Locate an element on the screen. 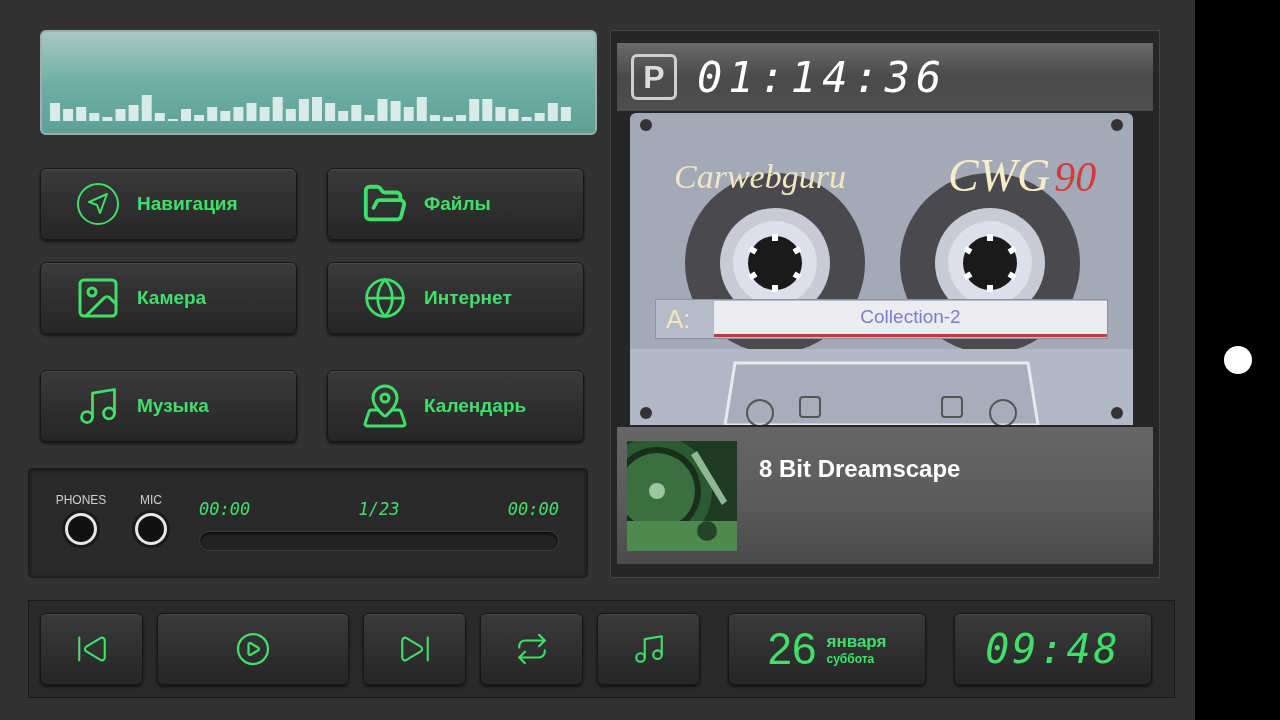  app-button: Интернет is located at coordinates (455, 298).